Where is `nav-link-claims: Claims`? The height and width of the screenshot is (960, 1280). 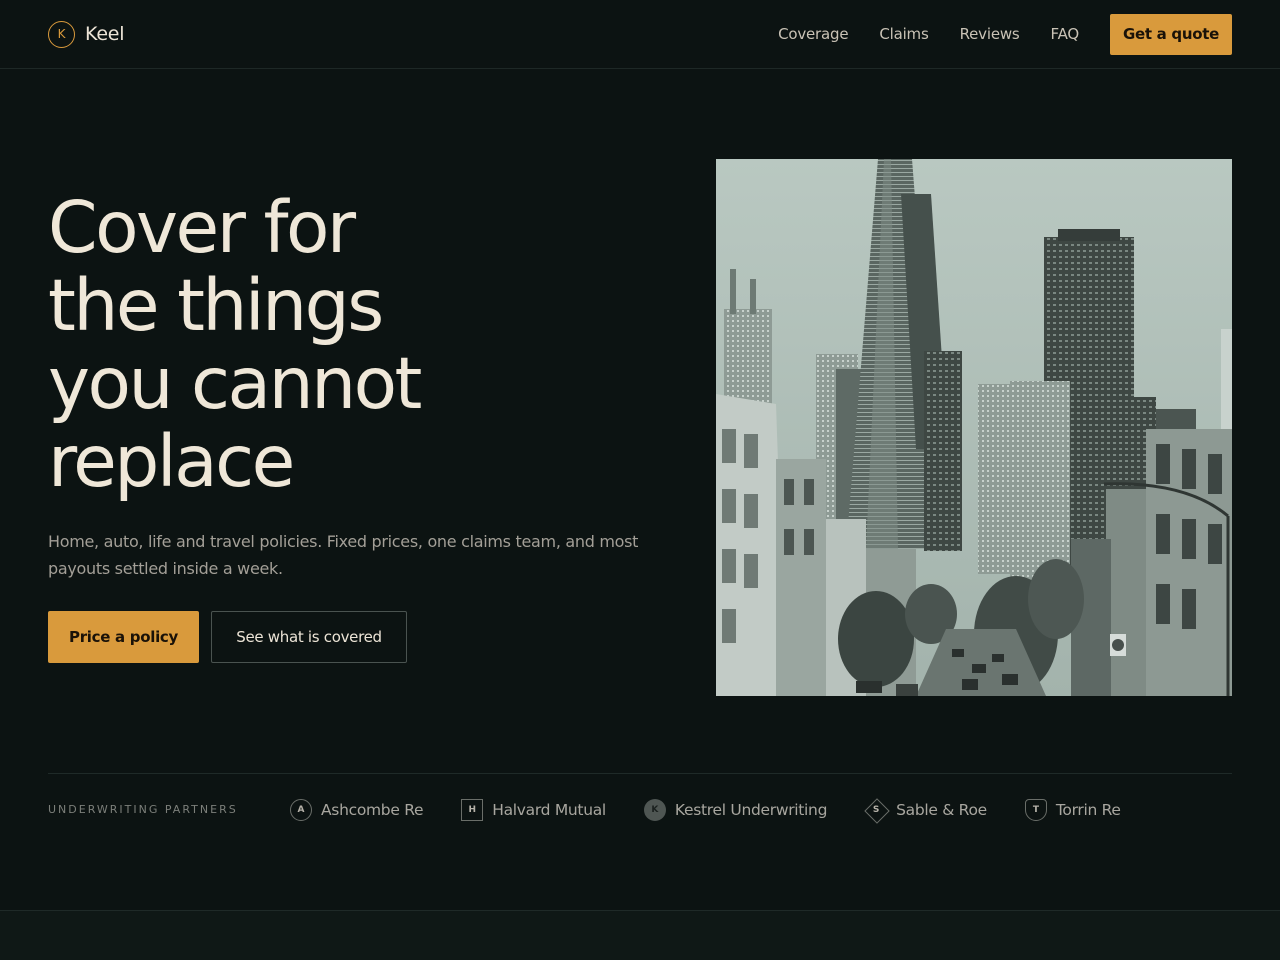
nav-link-claims: Claims is located at coordinates (903, 34).